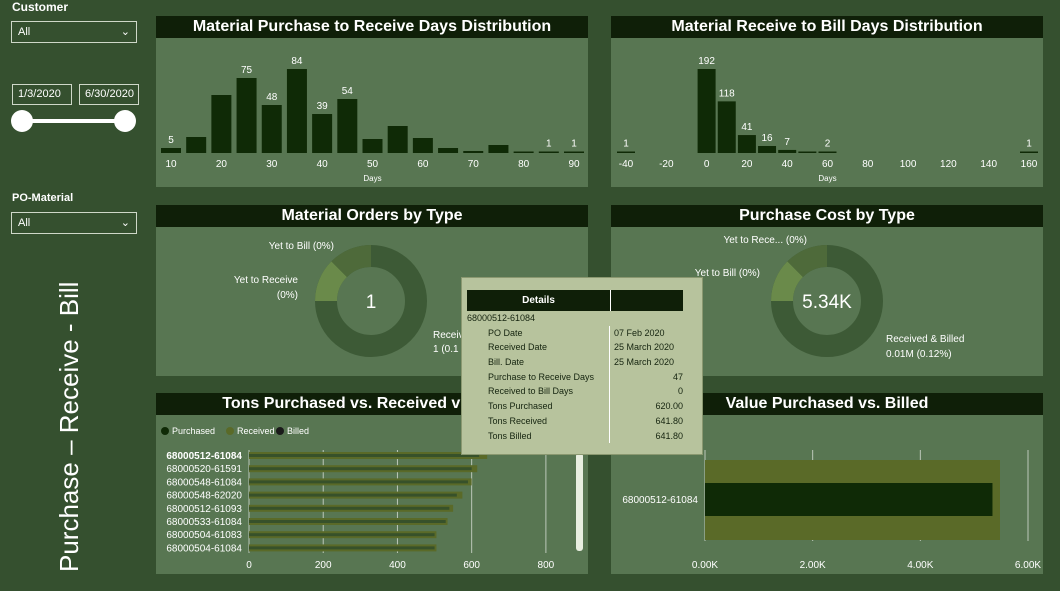  I want to click on legend-marker, so click(165, 431).